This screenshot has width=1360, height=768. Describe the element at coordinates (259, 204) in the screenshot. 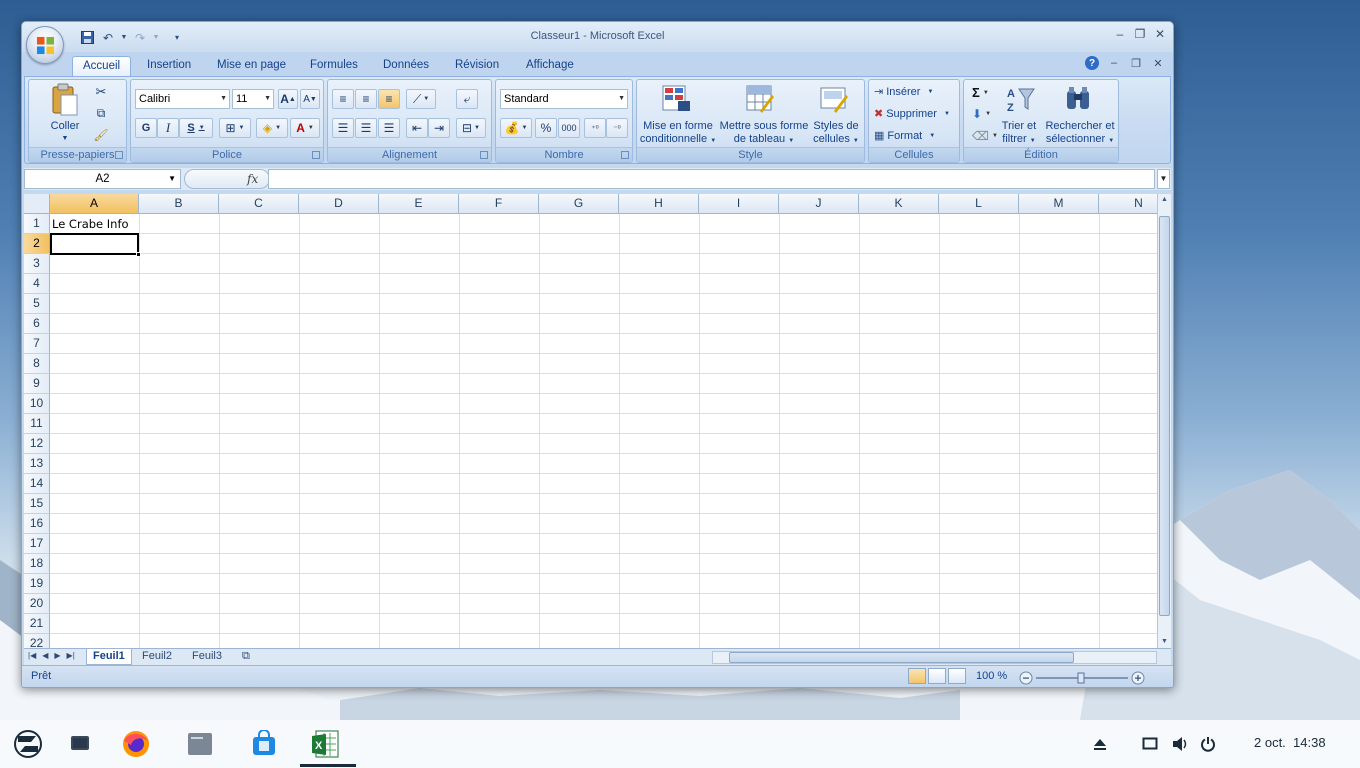

I see `column-header-c: C` at that location.